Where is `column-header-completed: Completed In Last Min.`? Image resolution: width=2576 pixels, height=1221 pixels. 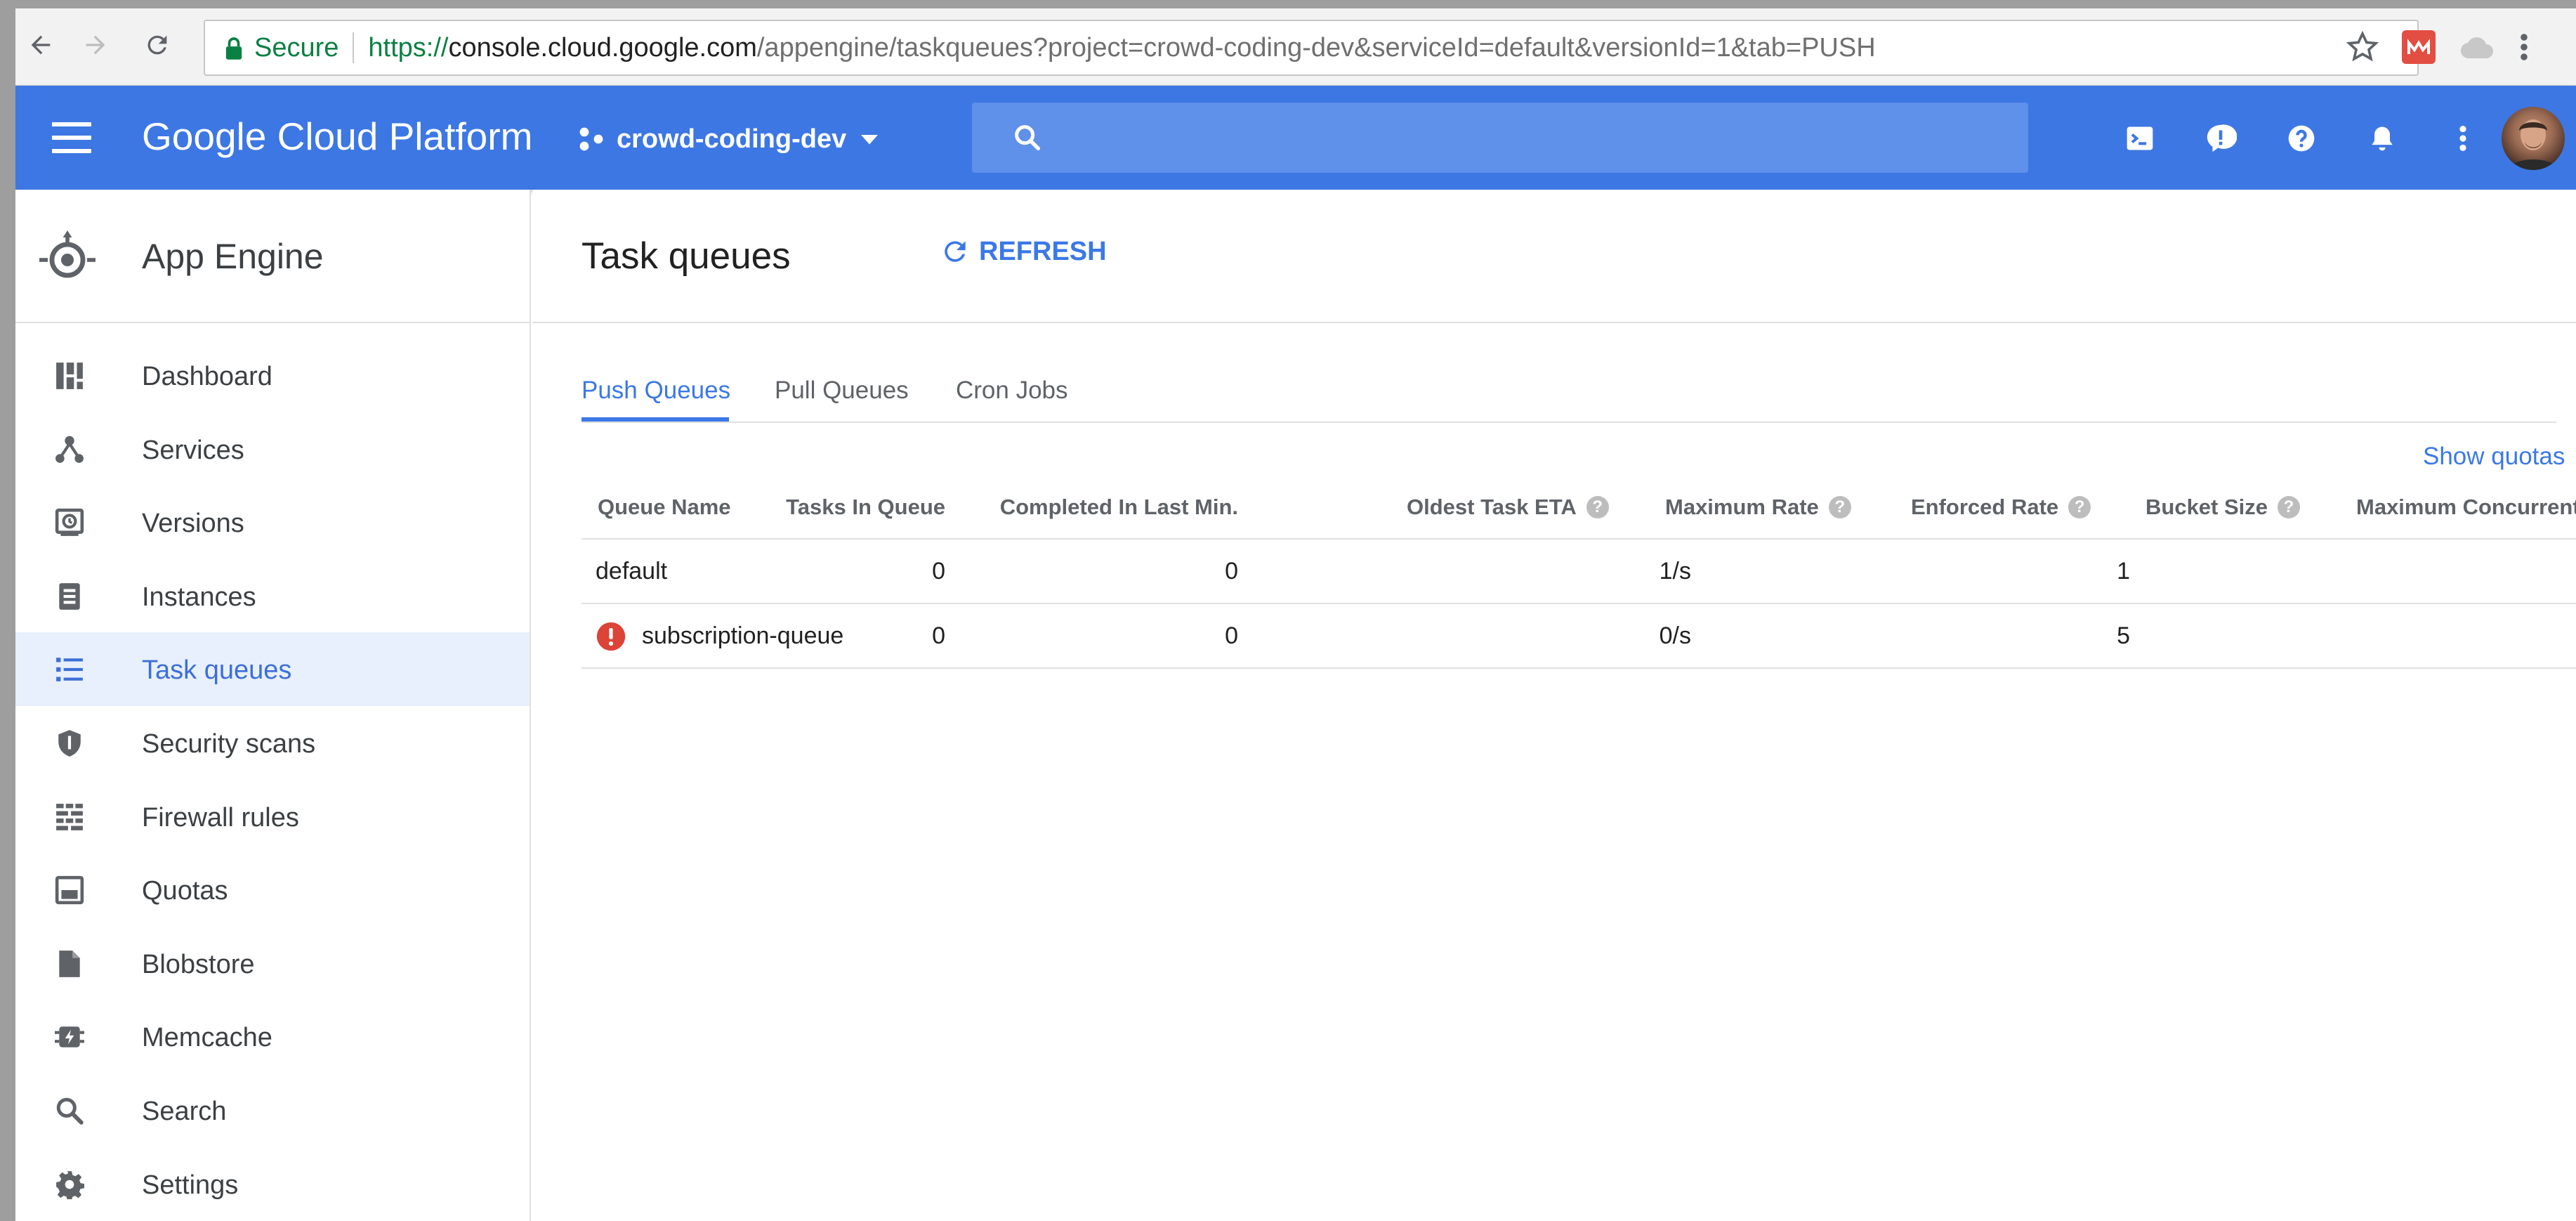 column-header-completed: Completed In Last Min. is located at coordinates (1119, 507).